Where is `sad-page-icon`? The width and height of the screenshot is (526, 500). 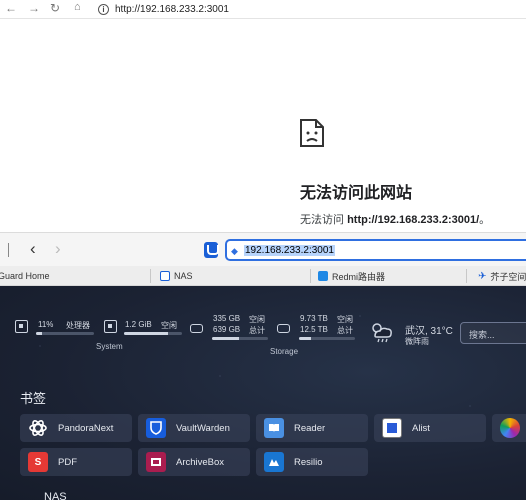 sad-page-icon is located at coordinates (312, 133).